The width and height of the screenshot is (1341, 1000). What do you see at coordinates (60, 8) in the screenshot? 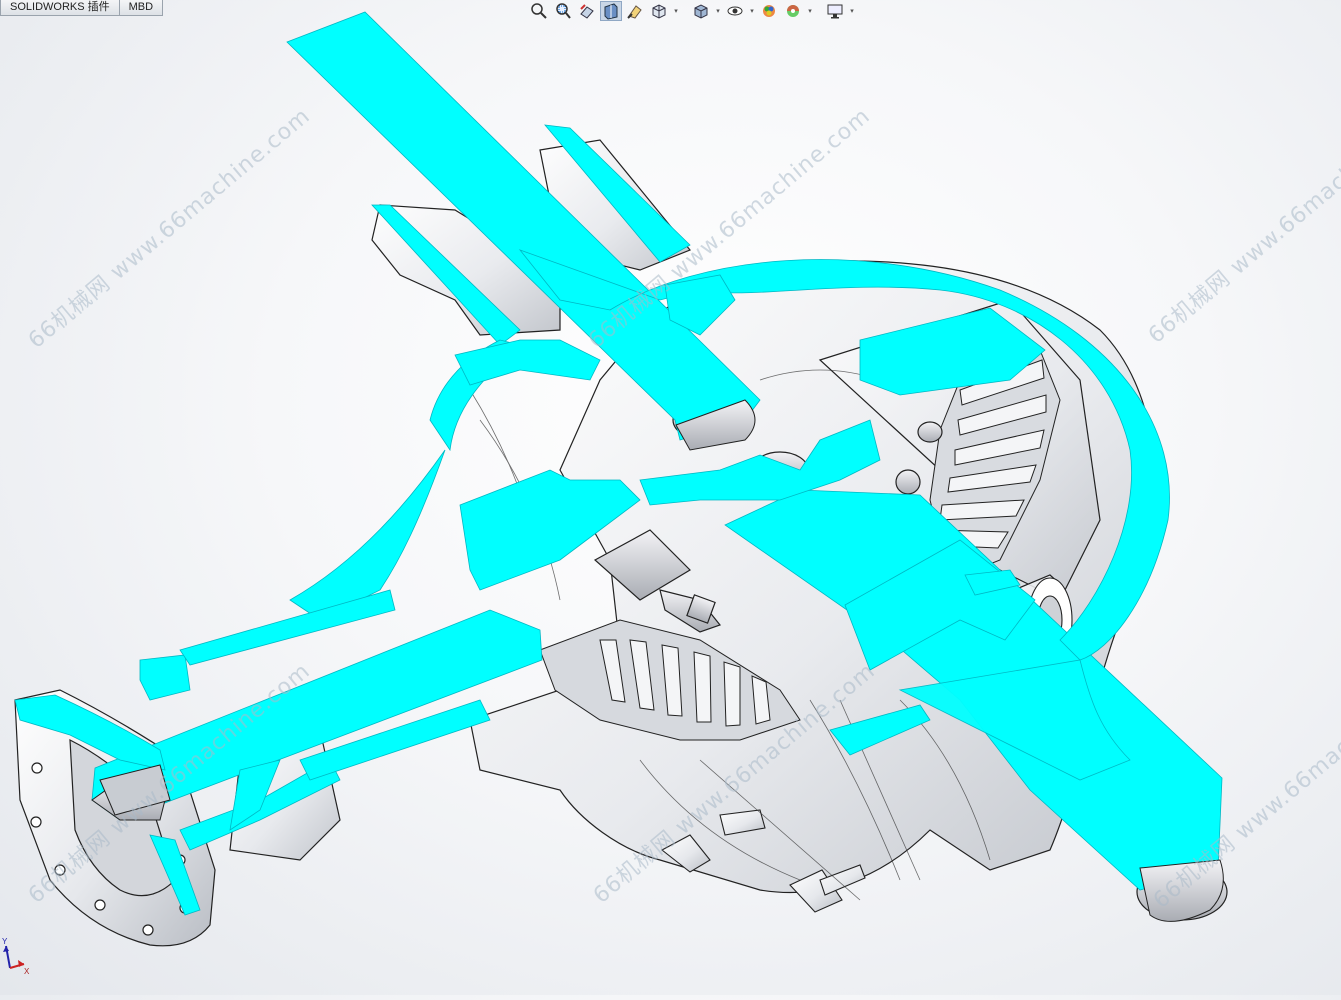
I see `tab-solidworks-addins: SOLIDWORKS 插件` at bounding box center [60, 8].